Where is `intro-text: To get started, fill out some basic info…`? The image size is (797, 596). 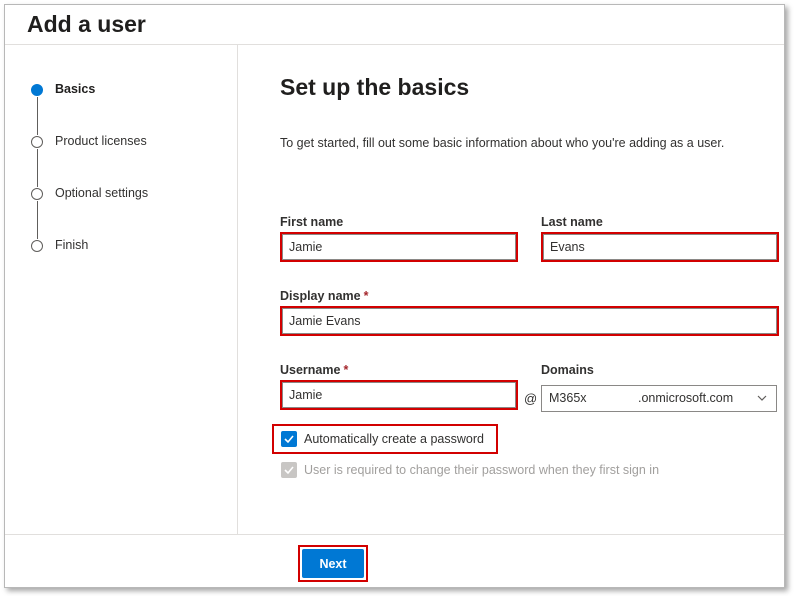
intro-text: To get started, fill out some basic info… is located at coordinates (502, 143).